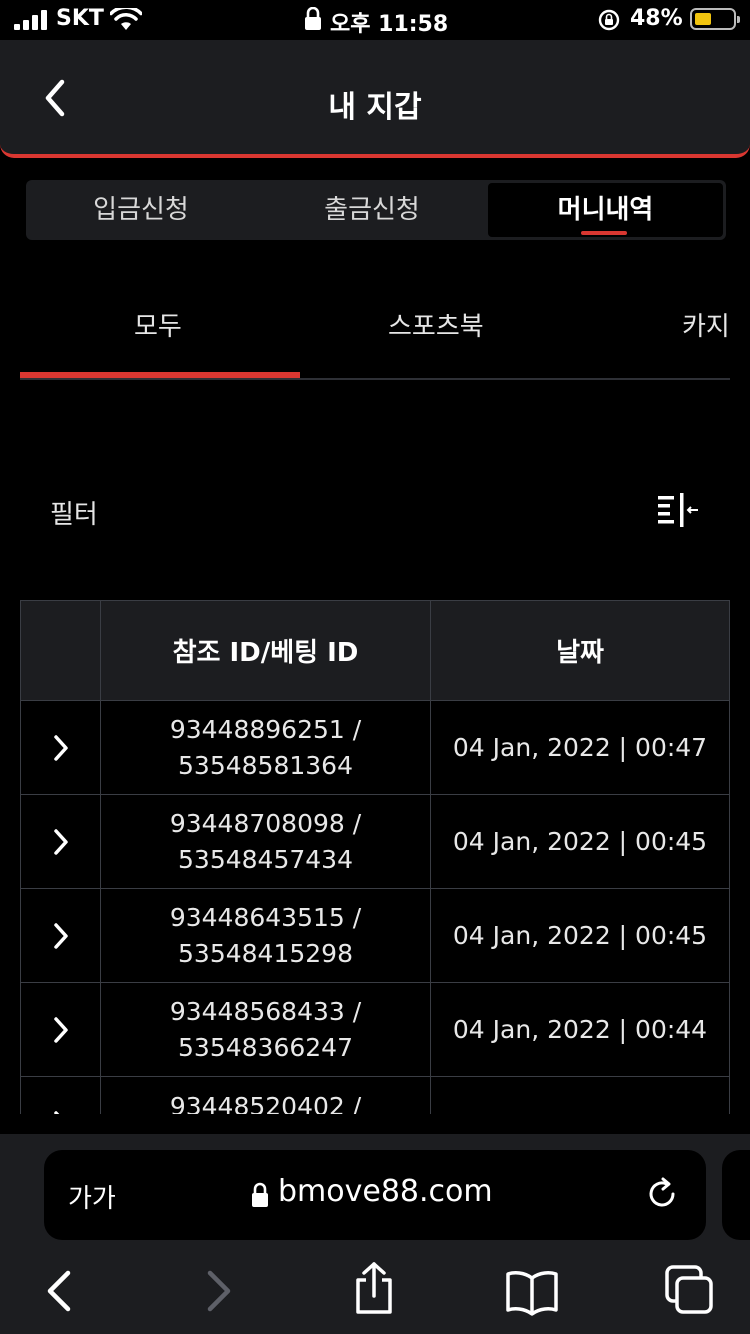 The height and width of the screenshot is (1334, 750). I want to click on category-tab-casino: 카지, so click(706, 324).